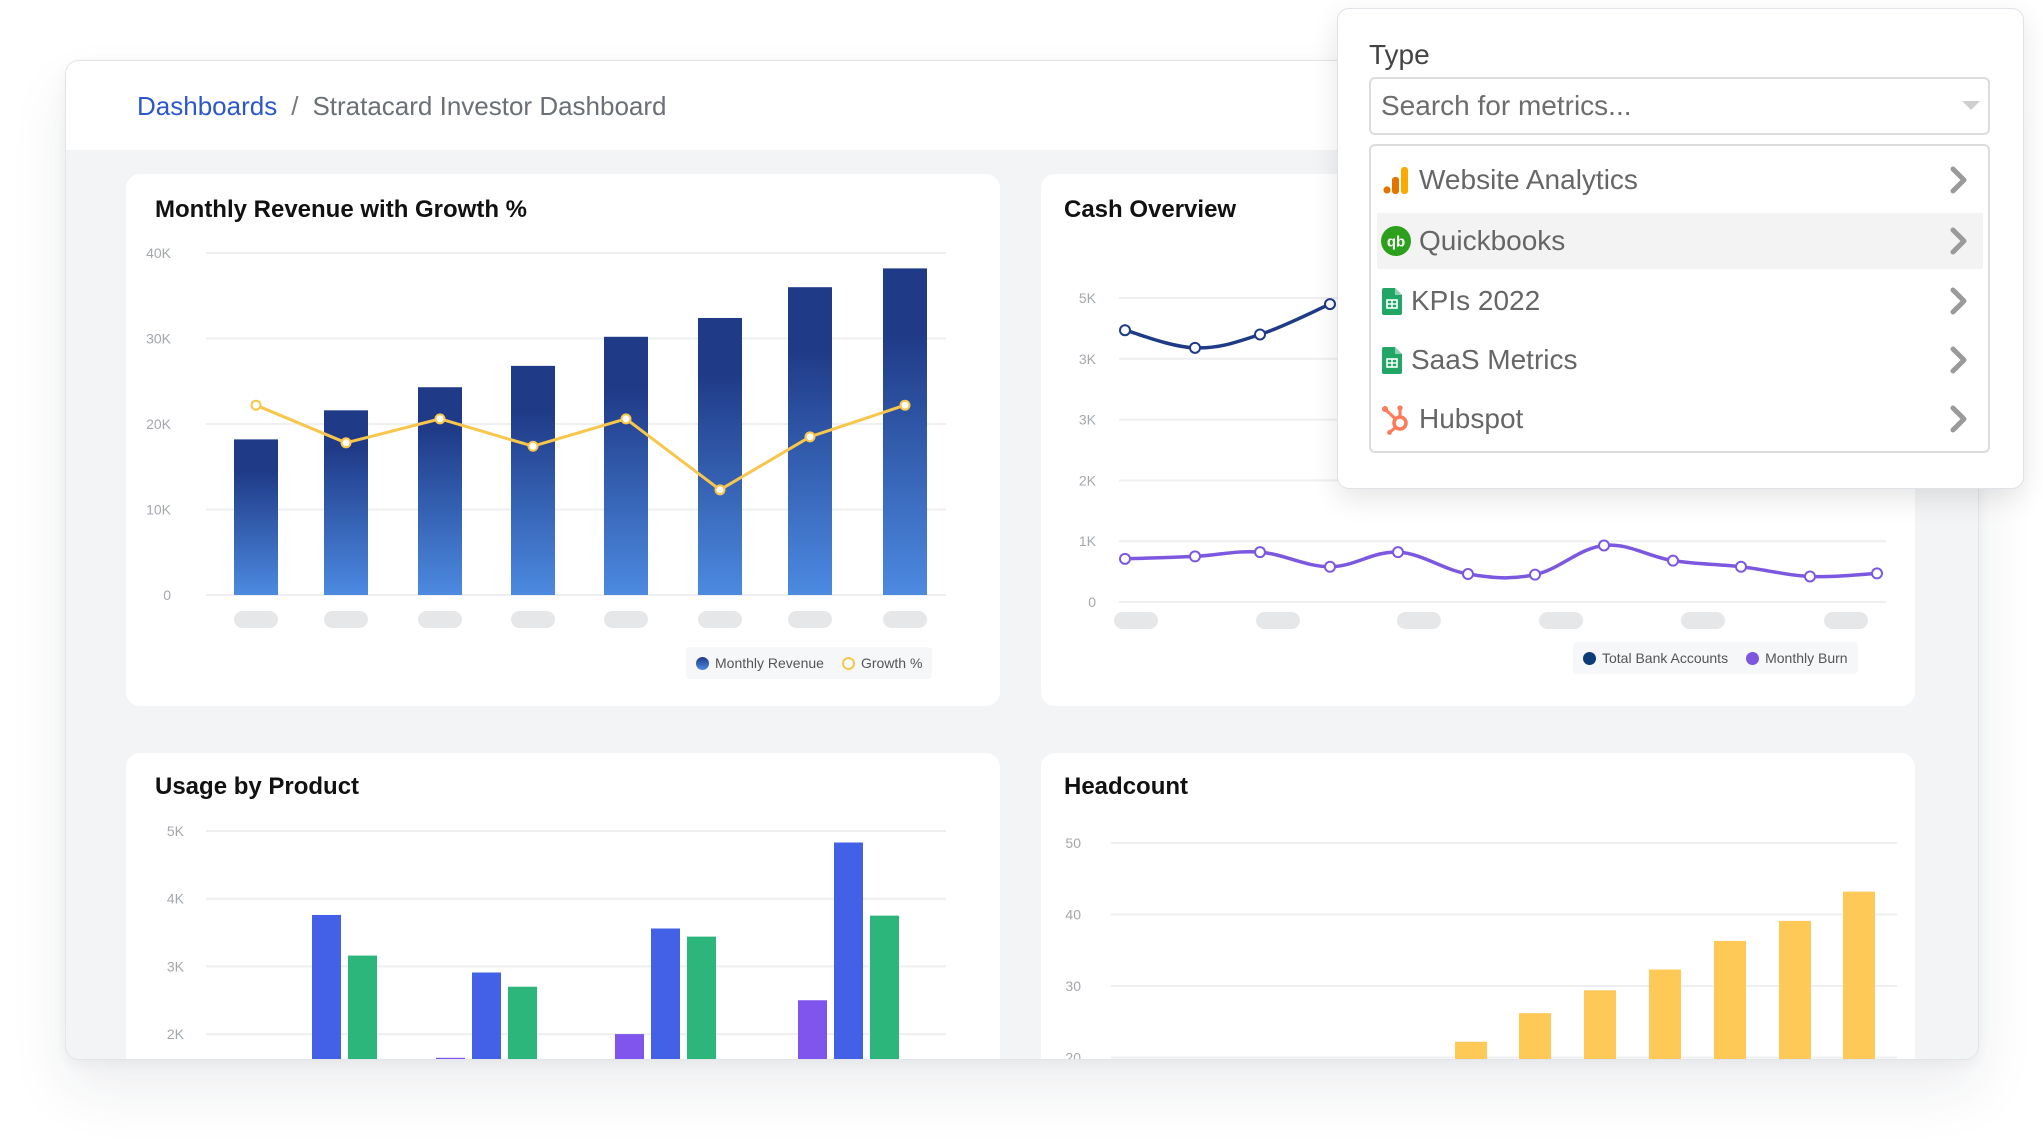  Describe the element at coordinates (1492, 240) in the screenshot. I see `source-item-label: Quickbooks` at that location.